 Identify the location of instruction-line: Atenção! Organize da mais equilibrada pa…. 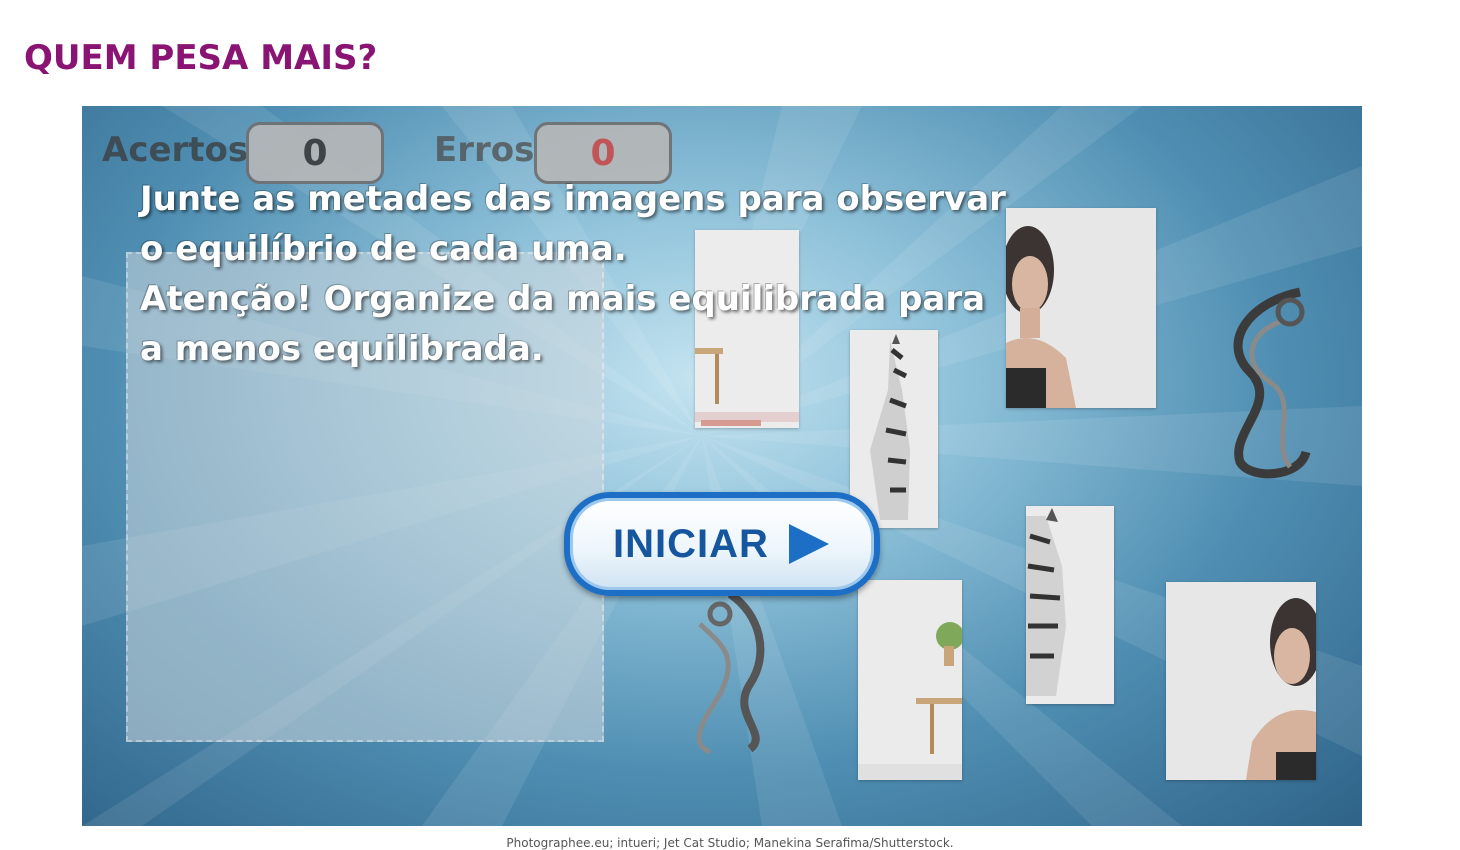
(563, 299).